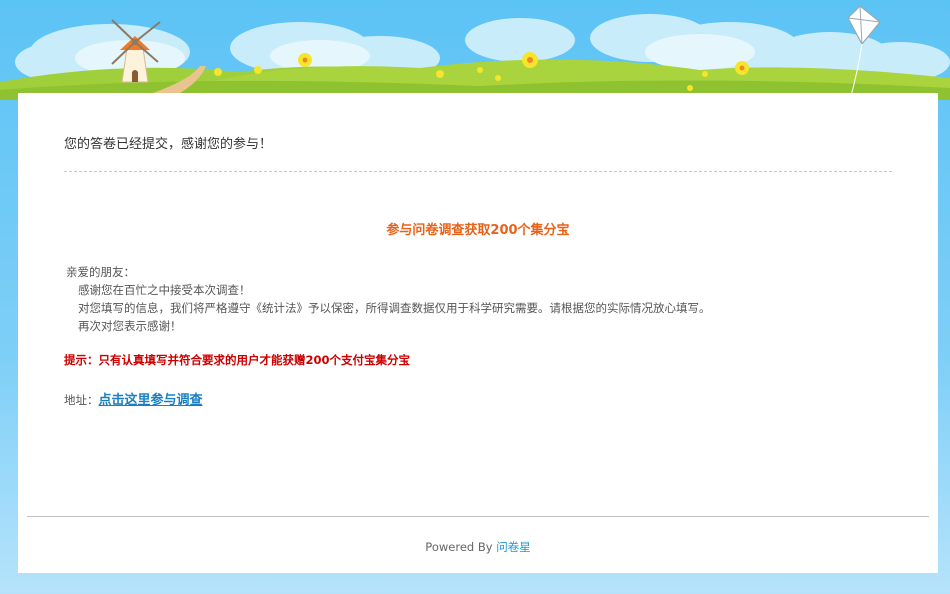 Image resolution: width=950 pixels, height=594 pixels. What do you see at coordinates (237, 360) in the screenshot?
I see `tip-notice: 提示：只有认真填写并符合要求的用户才能获赠200个支付宝集分宝` at bounding box center [237, 360].